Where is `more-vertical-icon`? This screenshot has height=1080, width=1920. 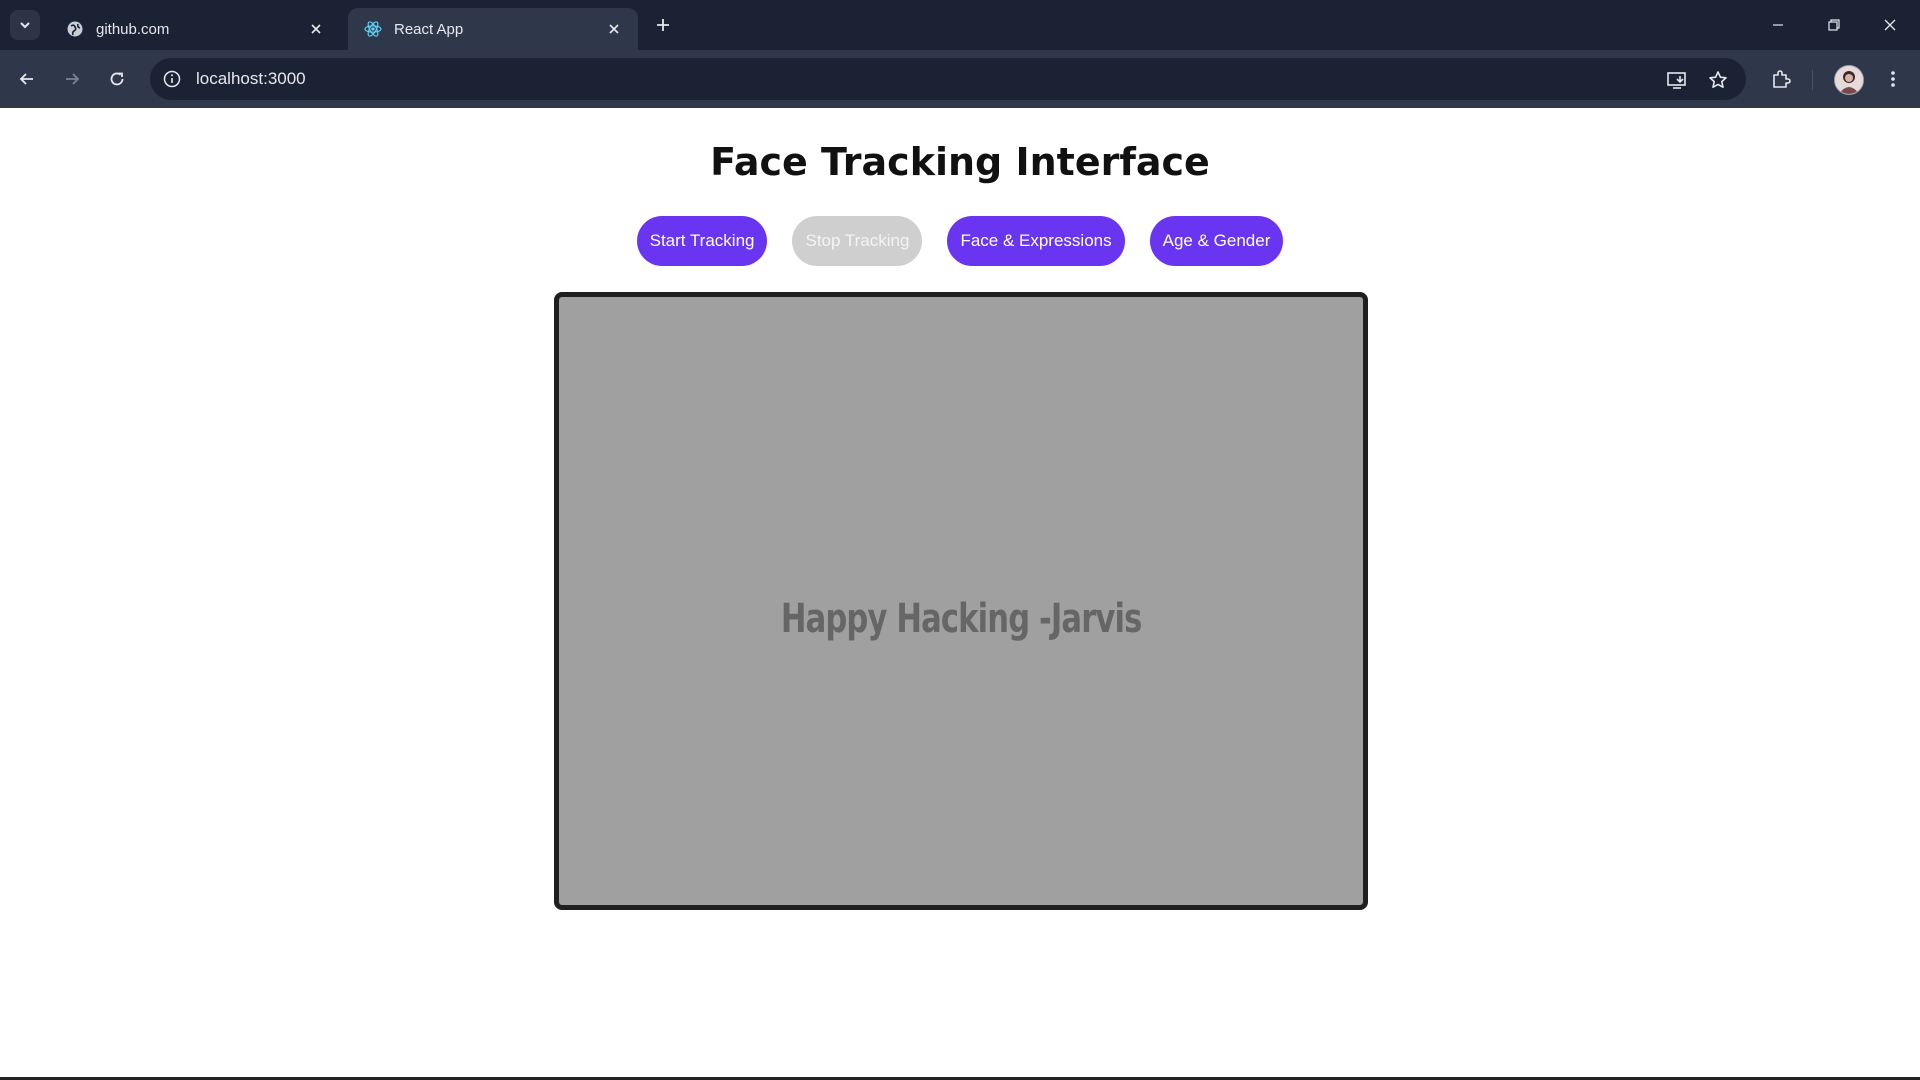 more-vertical-icon is located at coordinates (1893, 79).